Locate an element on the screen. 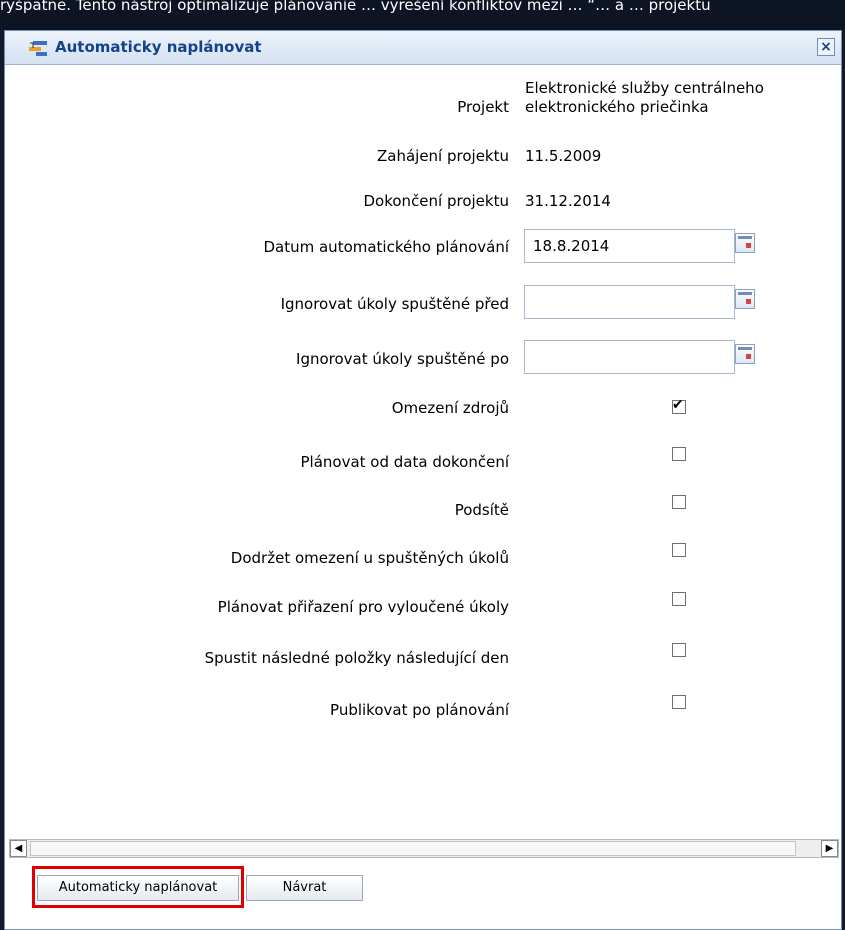 The image size is (845, 930). highlight-box is located at coordinates (138, 887).